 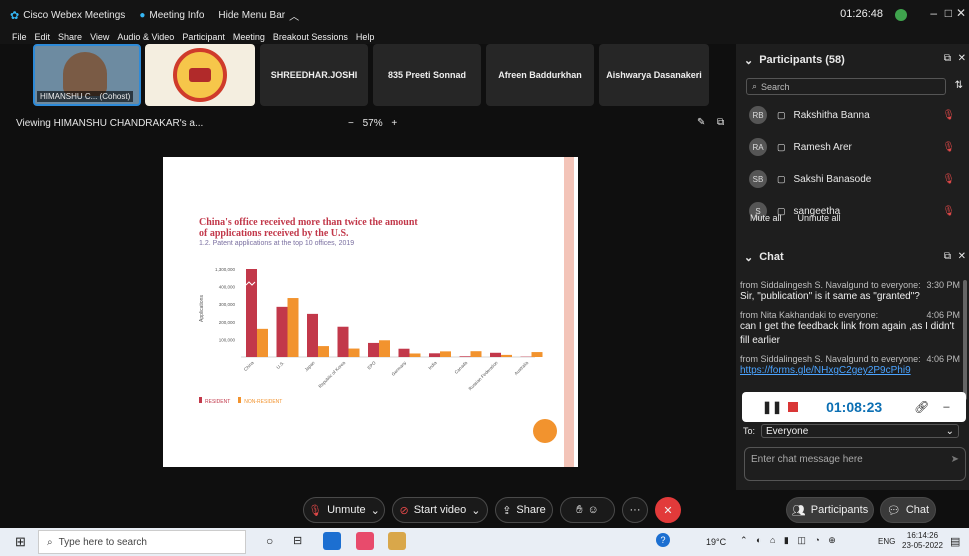 I want to click on unmute-button: 🎙︎ Unmute ⌄, so click(x=344, y=510).